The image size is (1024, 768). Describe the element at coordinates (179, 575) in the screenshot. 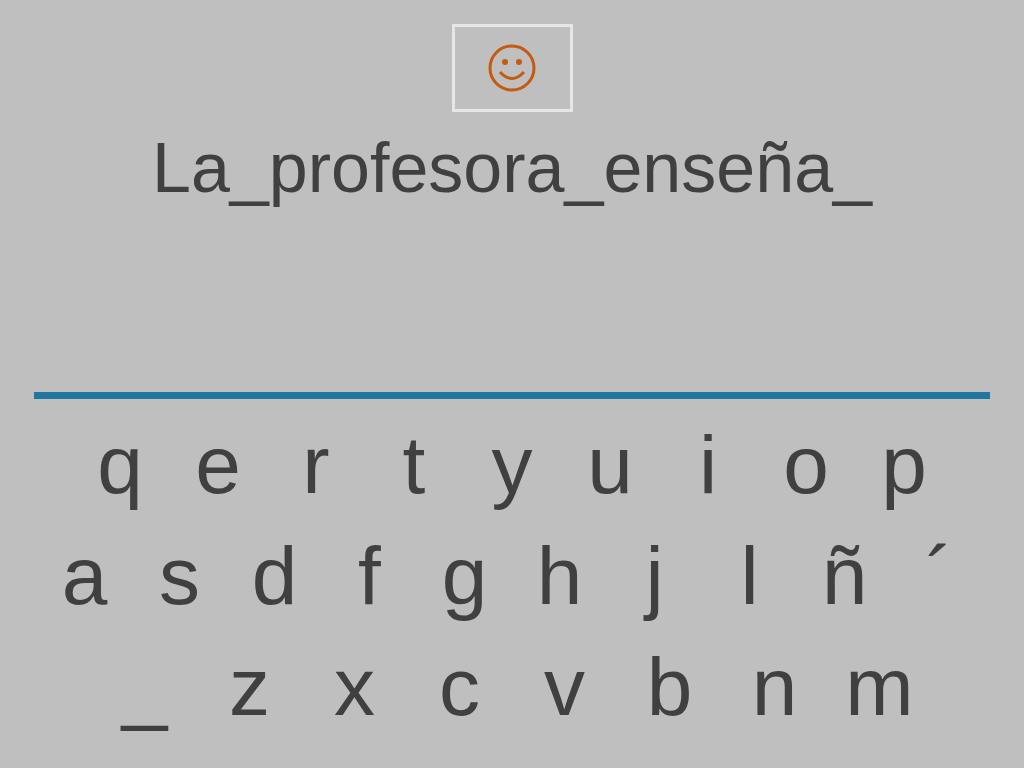

I see `letter-key: s` at that location.